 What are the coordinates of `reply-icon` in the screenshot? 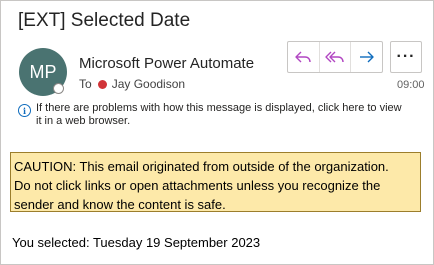 It's located at (303, 57).